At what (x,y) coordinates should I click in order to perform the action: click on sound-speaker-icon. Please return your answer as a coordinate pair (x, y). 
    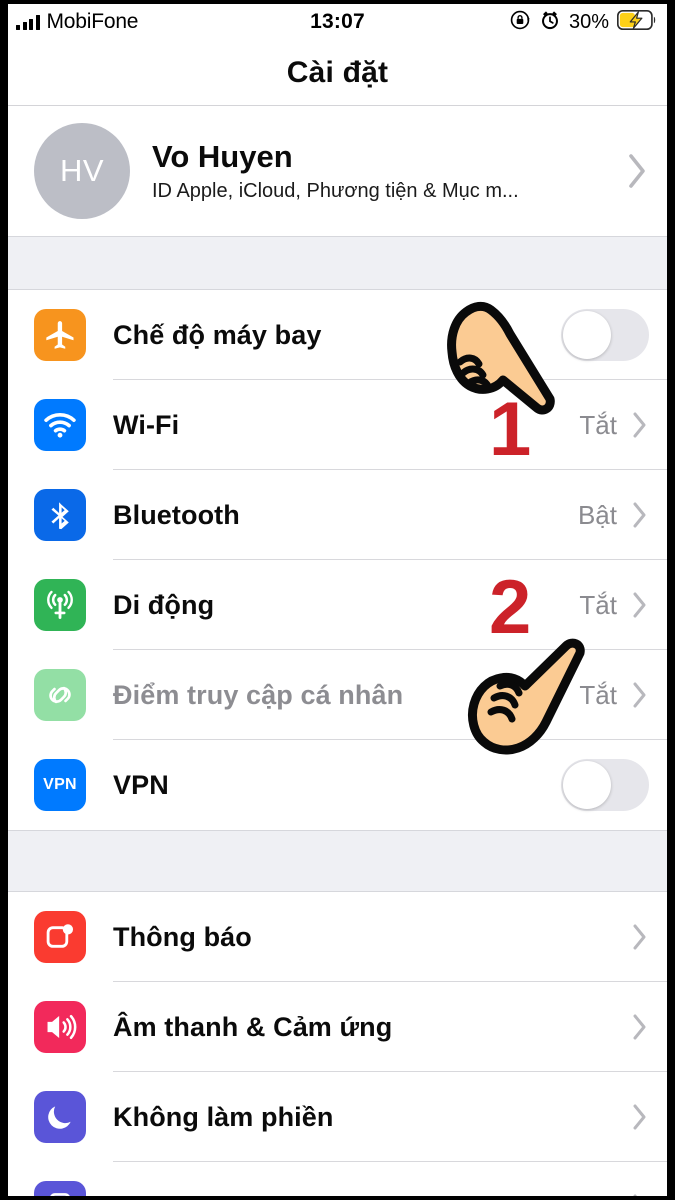
    Looking at the image, I should click on (60, 1027).